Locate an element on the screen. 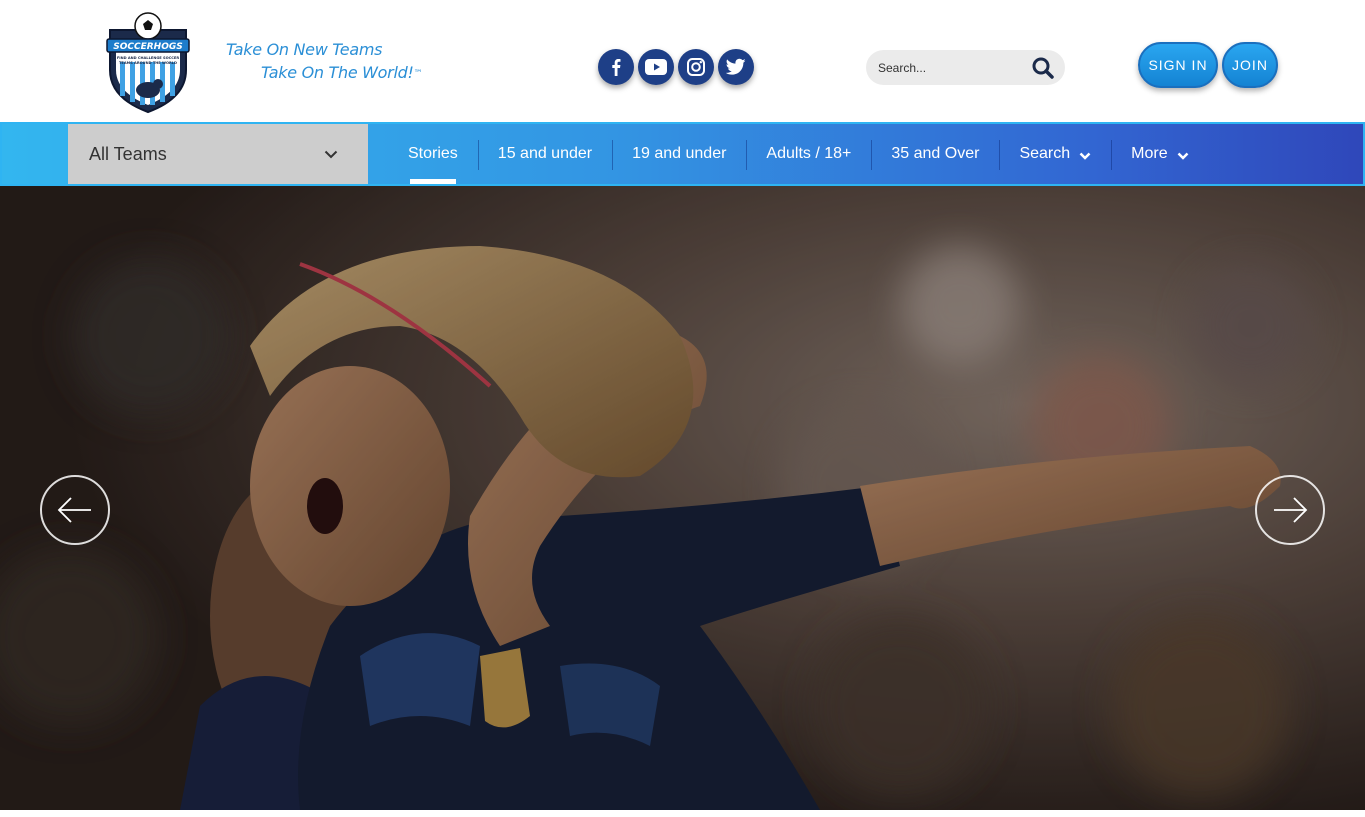 Image resolution: width=1365 pixels, height=817 pixels. youtube-icon is located at coordinates (656, 67).